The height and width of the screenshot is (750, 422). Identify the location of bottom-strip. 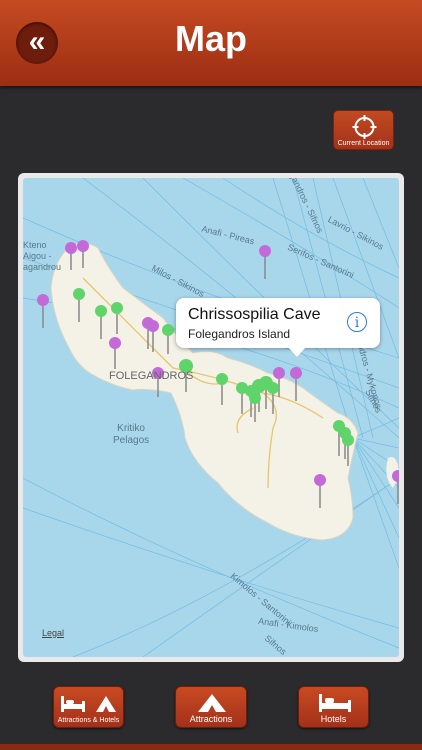
(211, 747).